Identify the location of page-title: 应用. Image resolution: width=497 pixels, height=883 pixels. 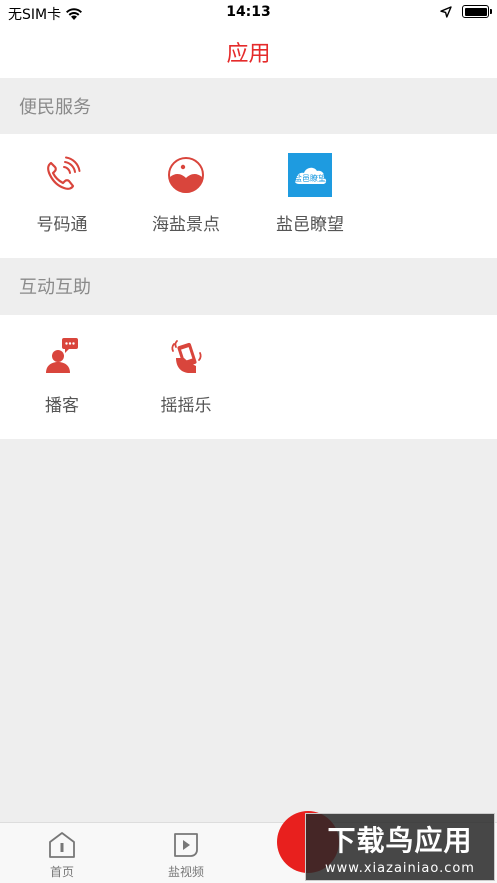
(248, 54).